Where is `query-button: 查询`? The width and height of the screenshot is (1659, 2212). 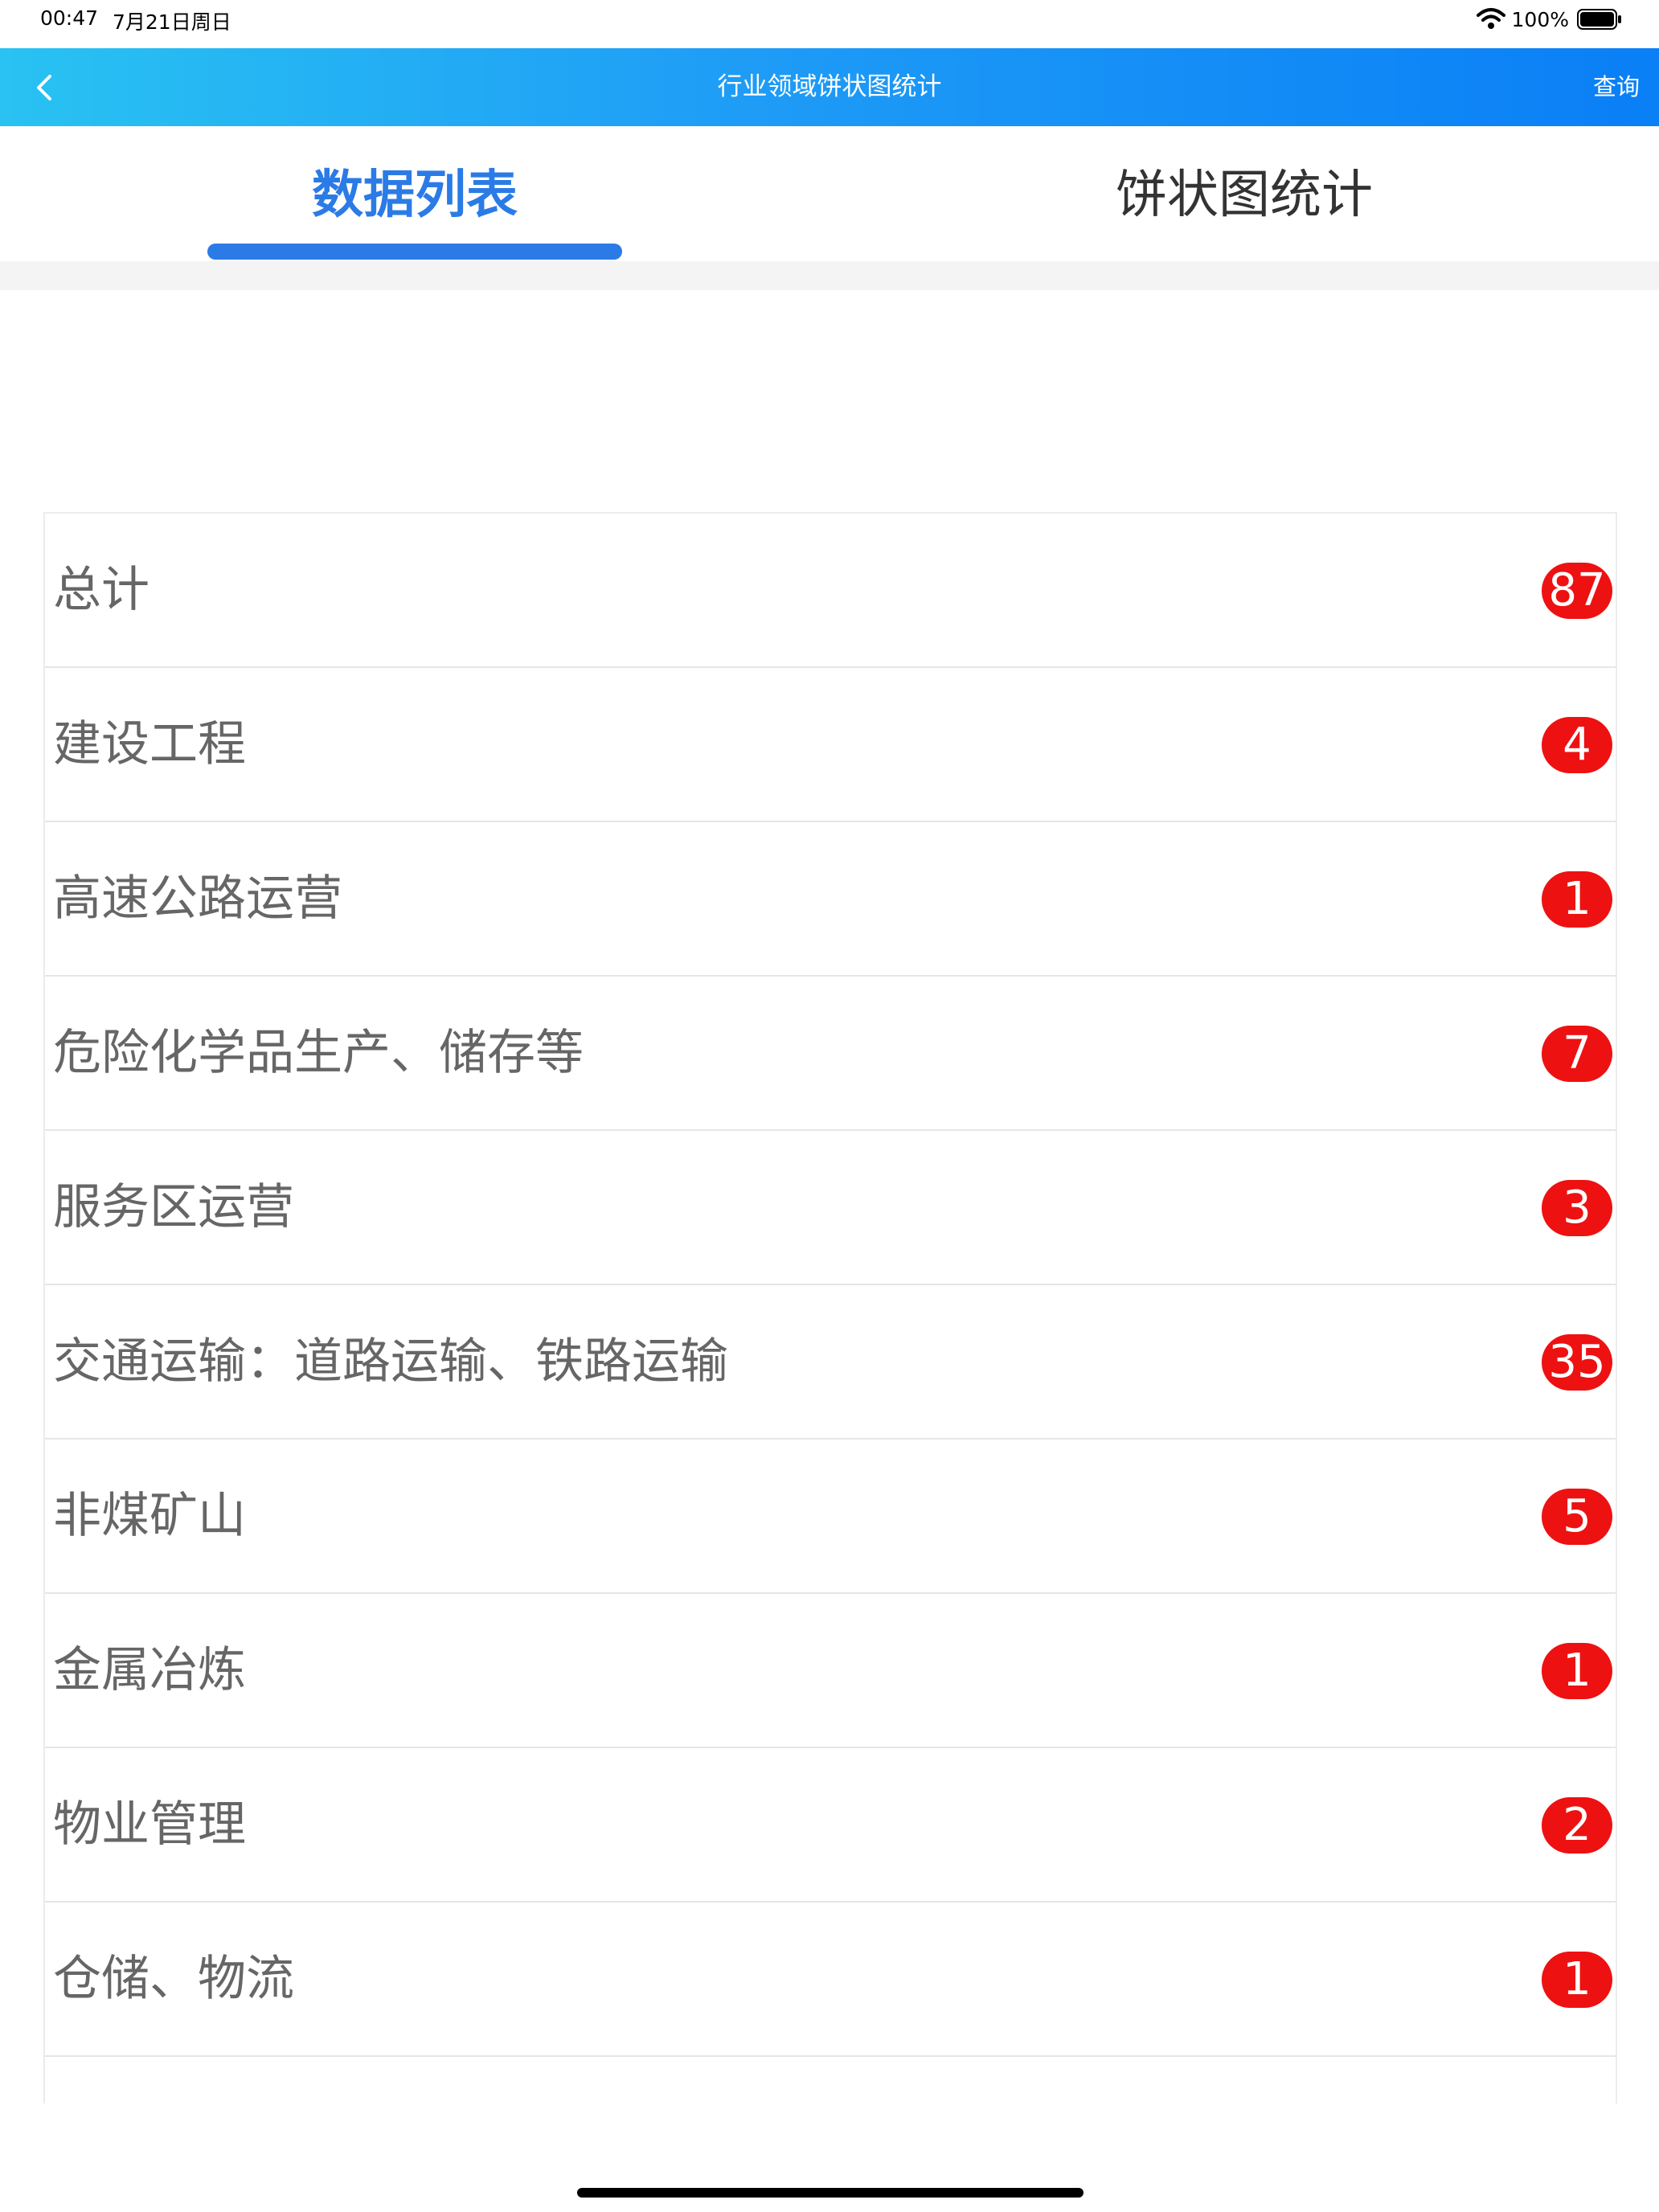
query-button: 查询 is located at coordinates (1616, 87).